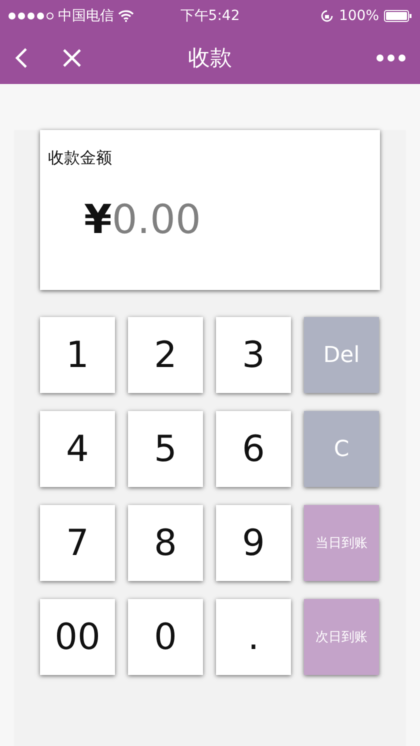 Image resolution: width=420 pixels, height=746 pixels. I want to click on signal-icon, so click(31, 16).